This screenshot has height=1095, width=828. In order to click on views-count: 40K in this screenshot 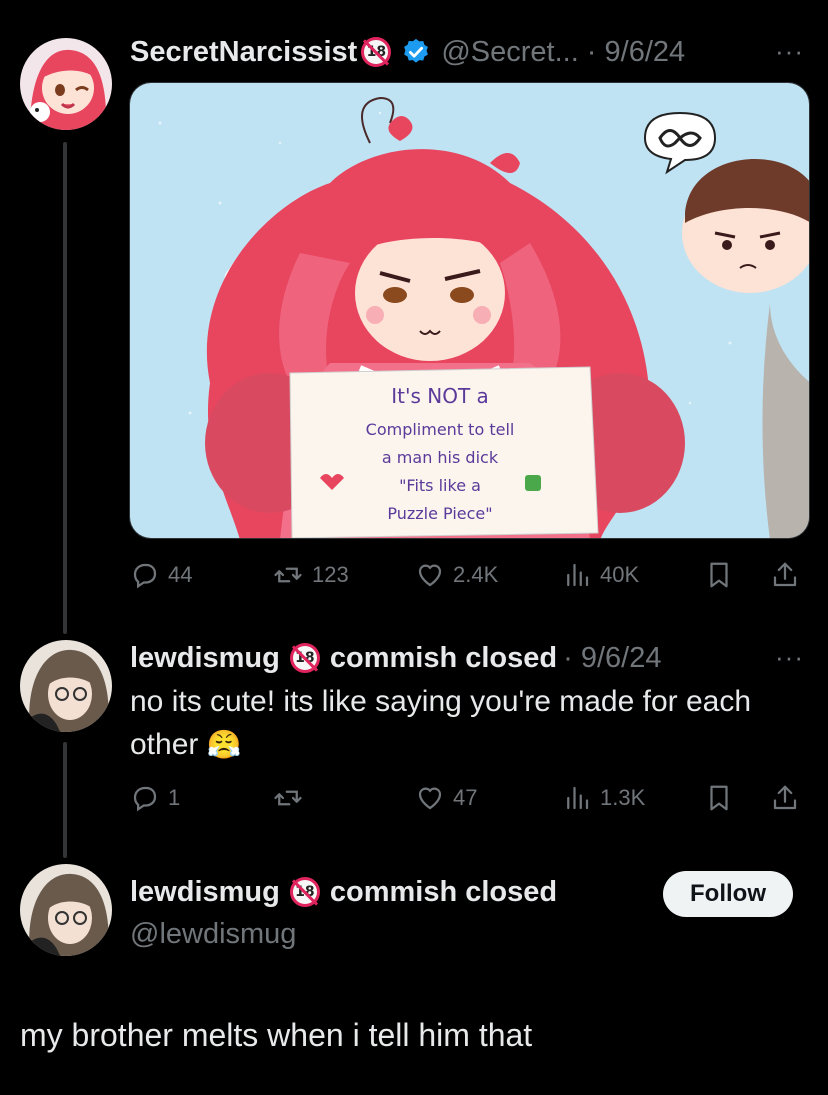, I will do `click(620, 574)`.